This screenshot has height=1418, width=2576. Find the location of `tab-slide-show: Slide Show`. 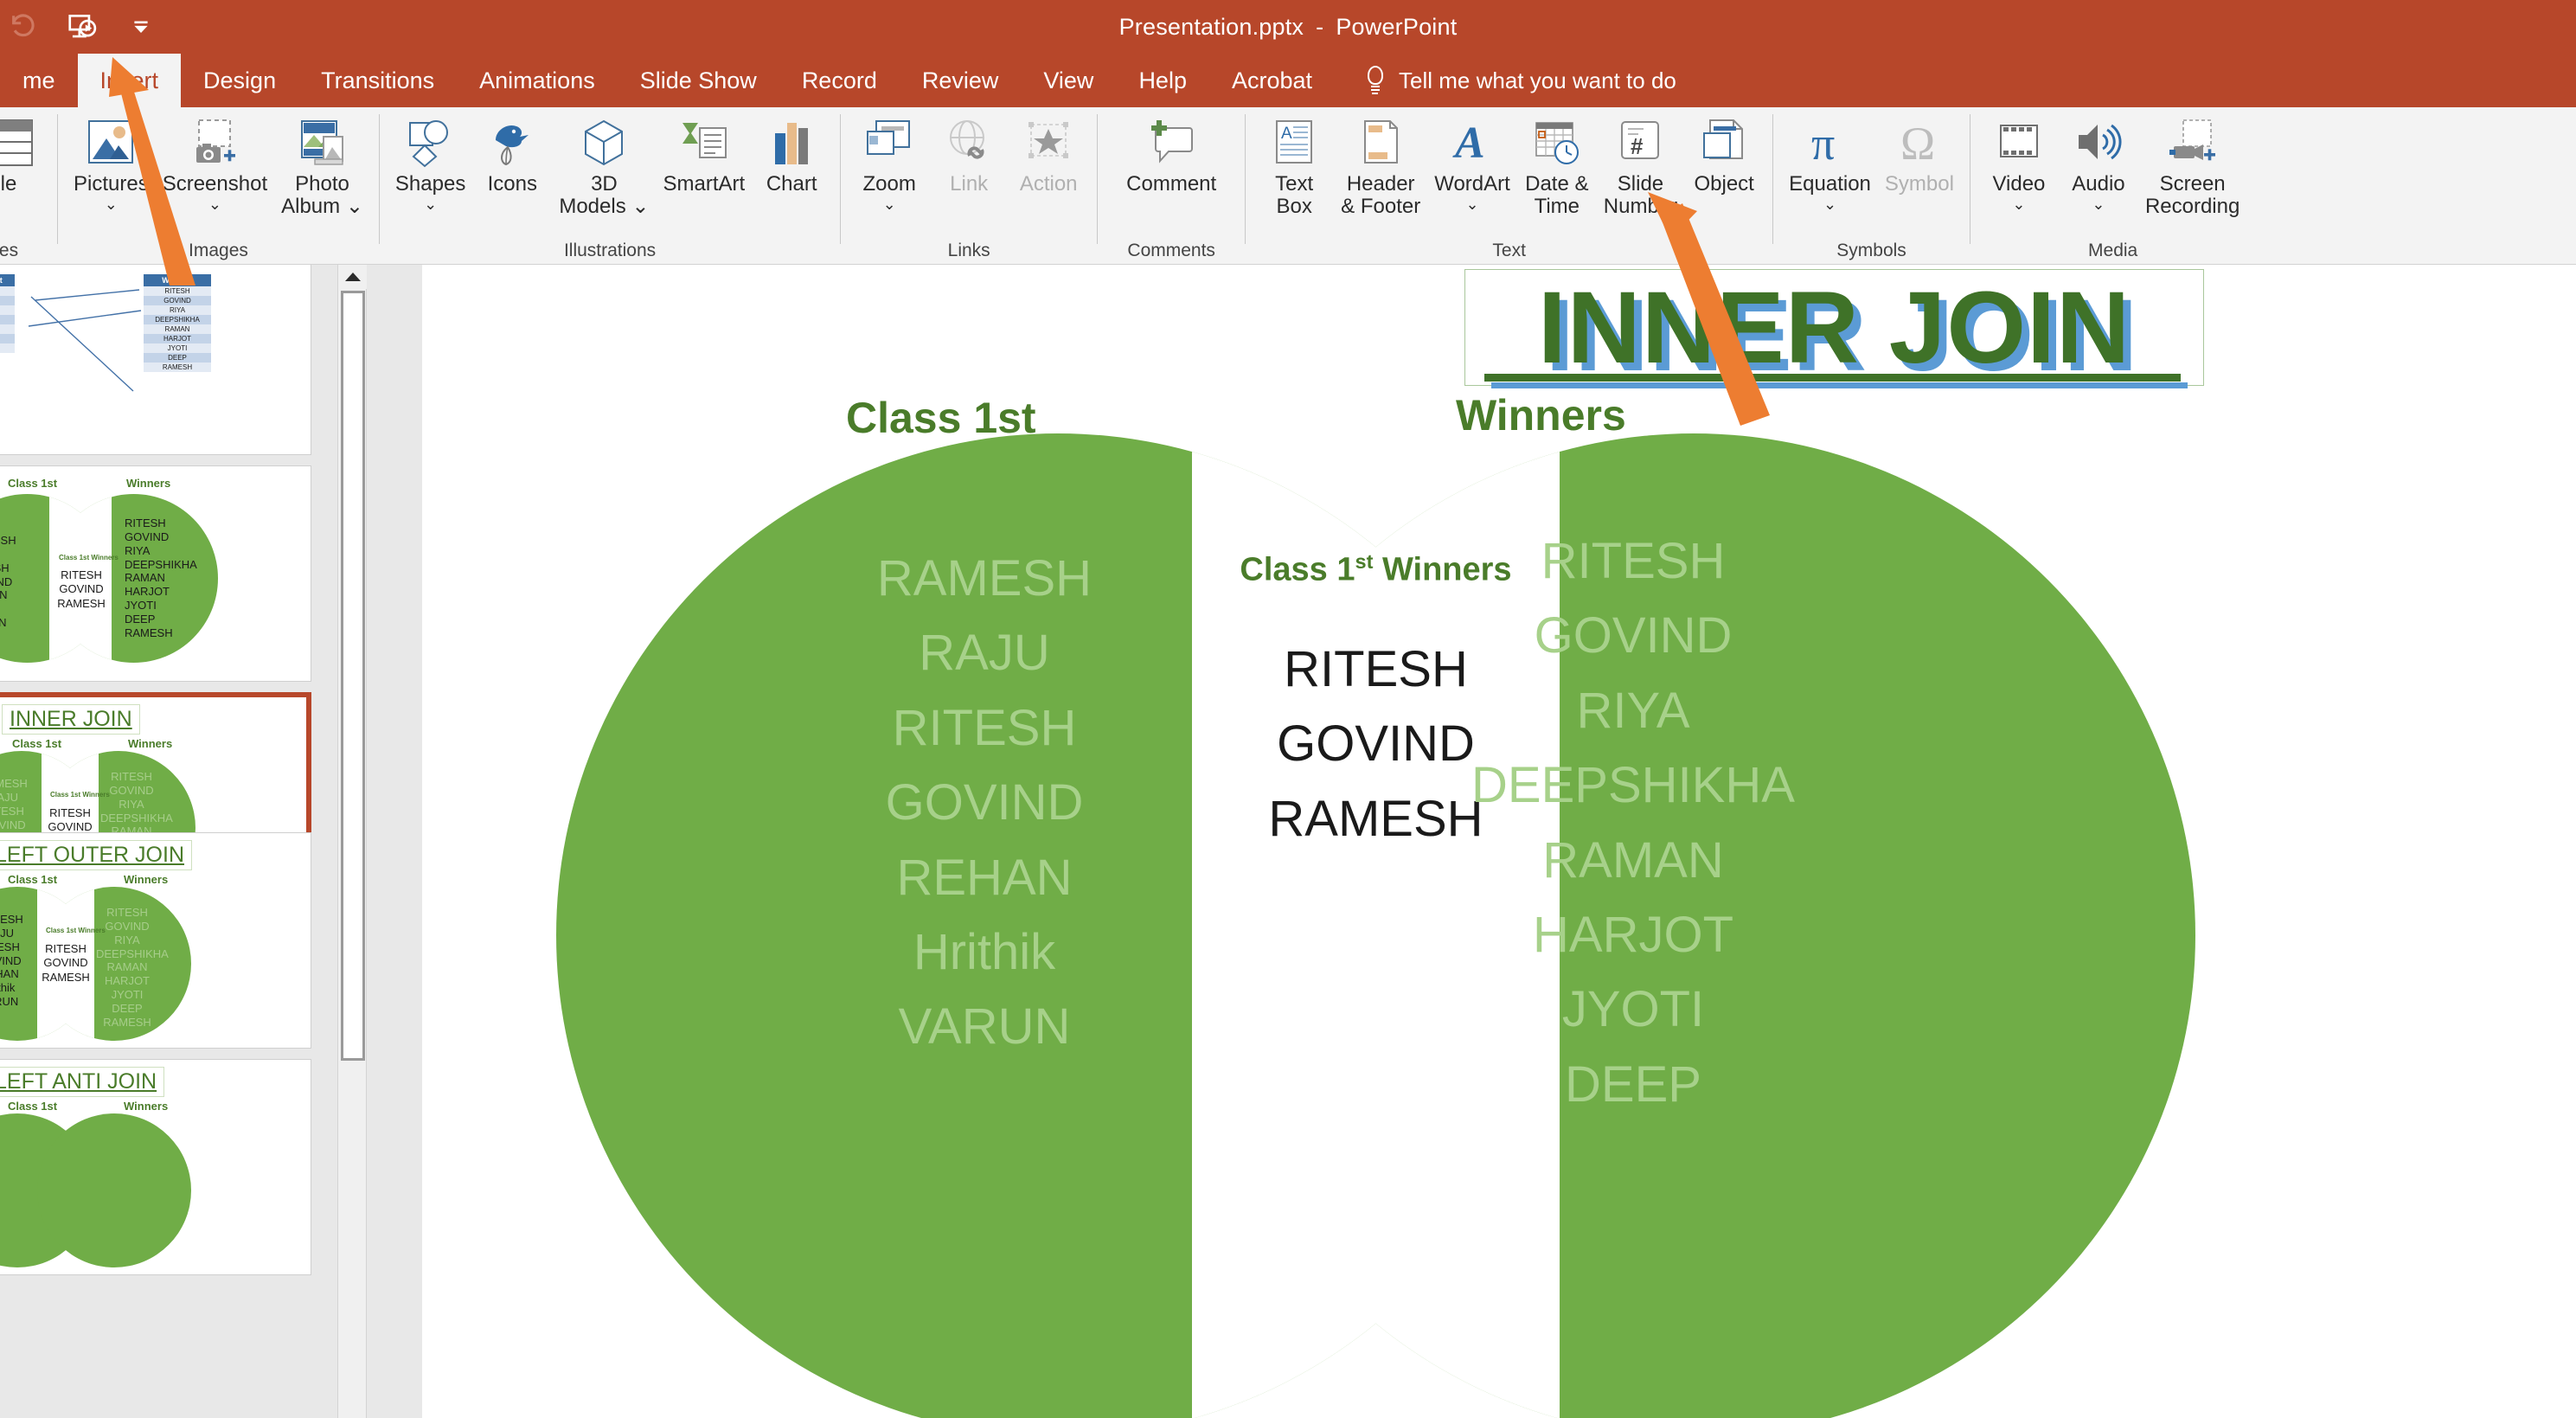

tab-slide-show: Slide Show is located at coordinates (698, 80).